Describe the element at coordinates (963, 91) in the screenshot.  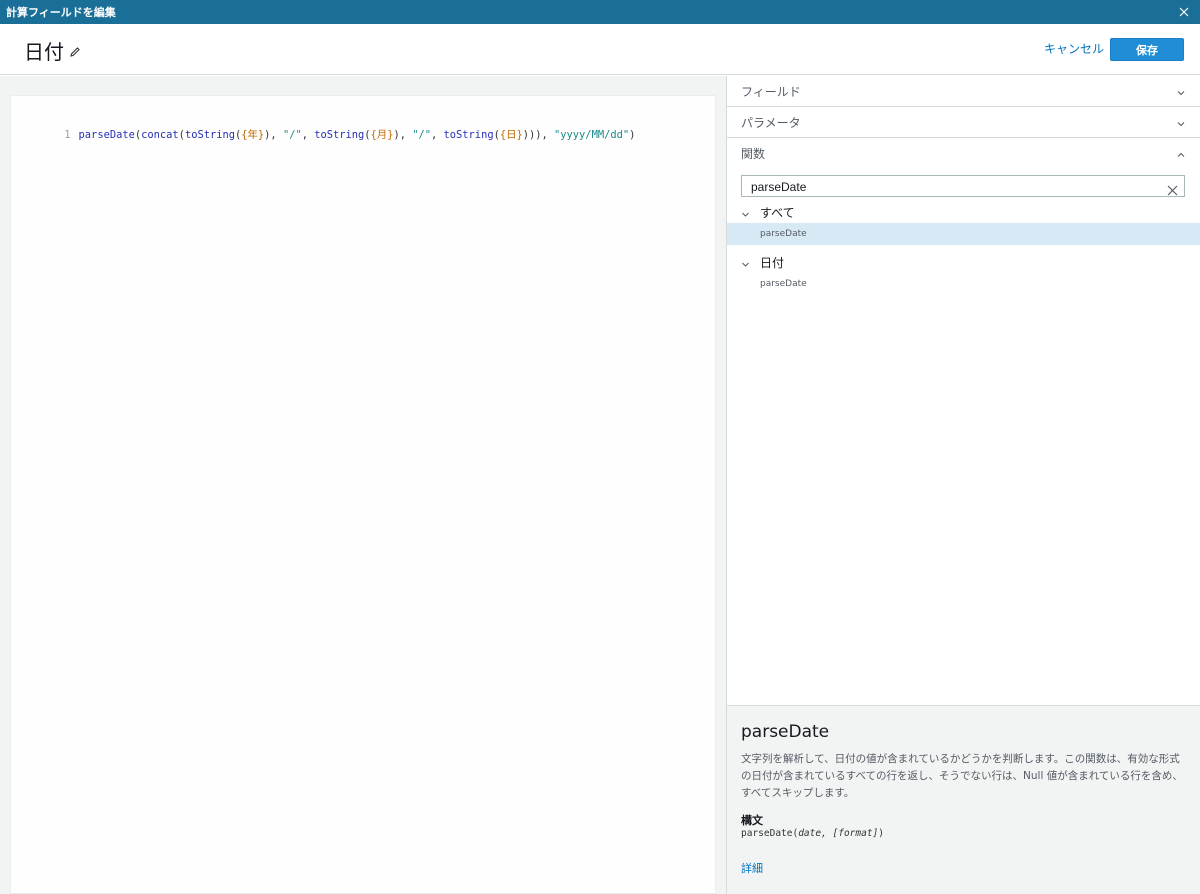
I see `section-fields: フィールド` at that location.